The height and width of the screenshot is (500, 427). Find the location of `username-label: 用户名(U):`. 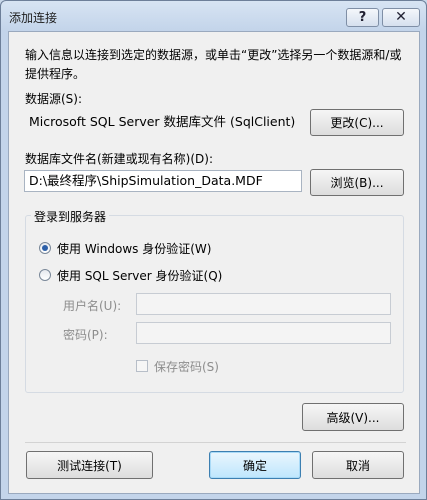

username-label: 用户名(U): is located at coordinates (92, 306).